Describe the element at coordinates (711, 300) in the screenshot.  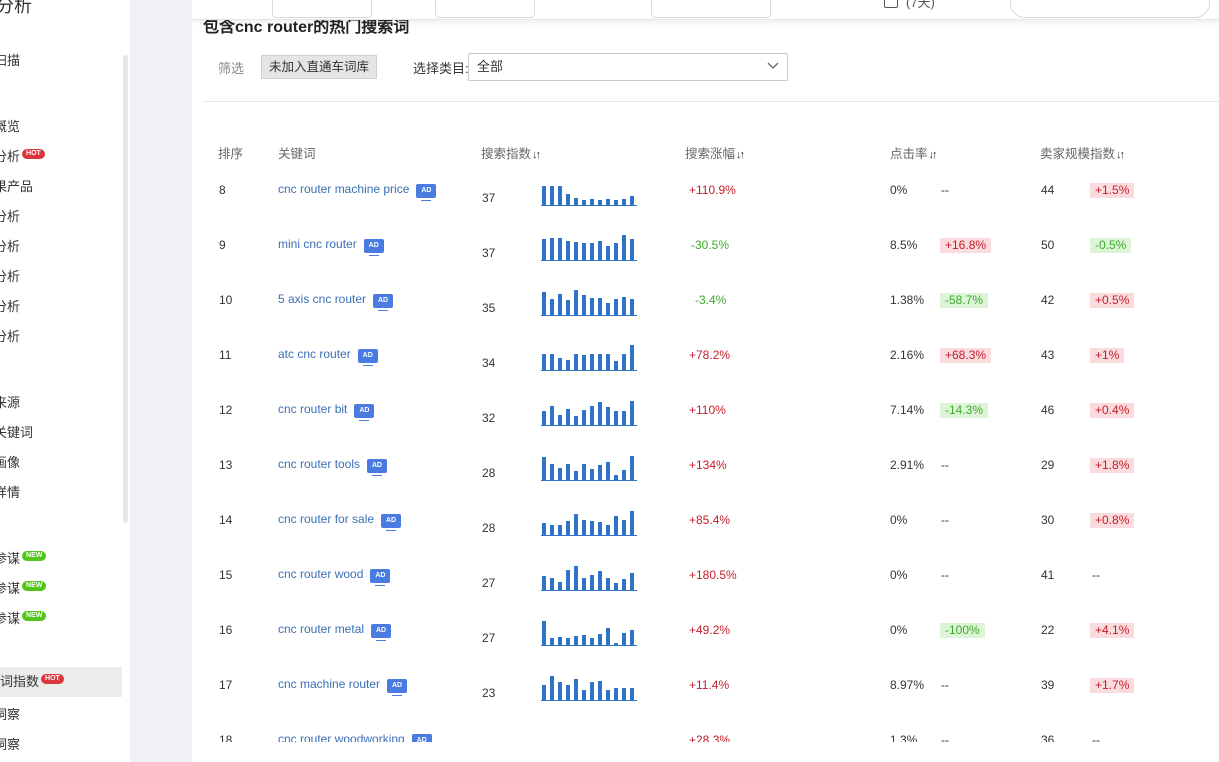
I see `search-growth-value: -3.4%` at that location.